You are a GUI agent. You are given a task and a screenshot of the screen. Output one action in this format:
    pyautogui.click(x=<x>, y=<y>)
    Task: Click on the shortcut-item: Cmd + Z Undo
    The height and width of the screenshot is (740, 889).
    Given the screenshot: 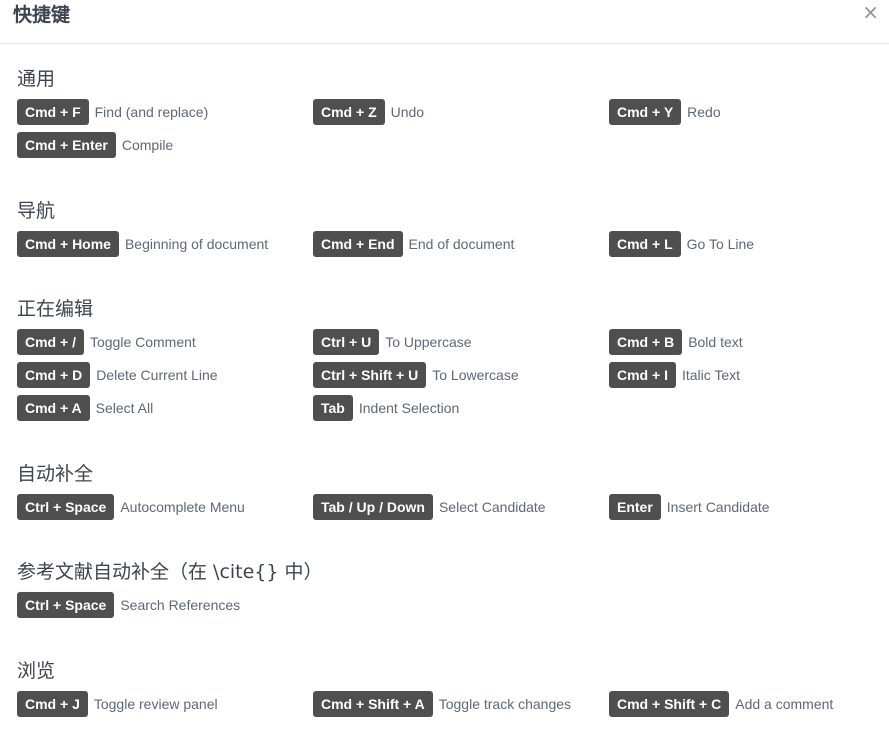 What is the action you would take?
    pyautogui.click(x=368, y=112)
    